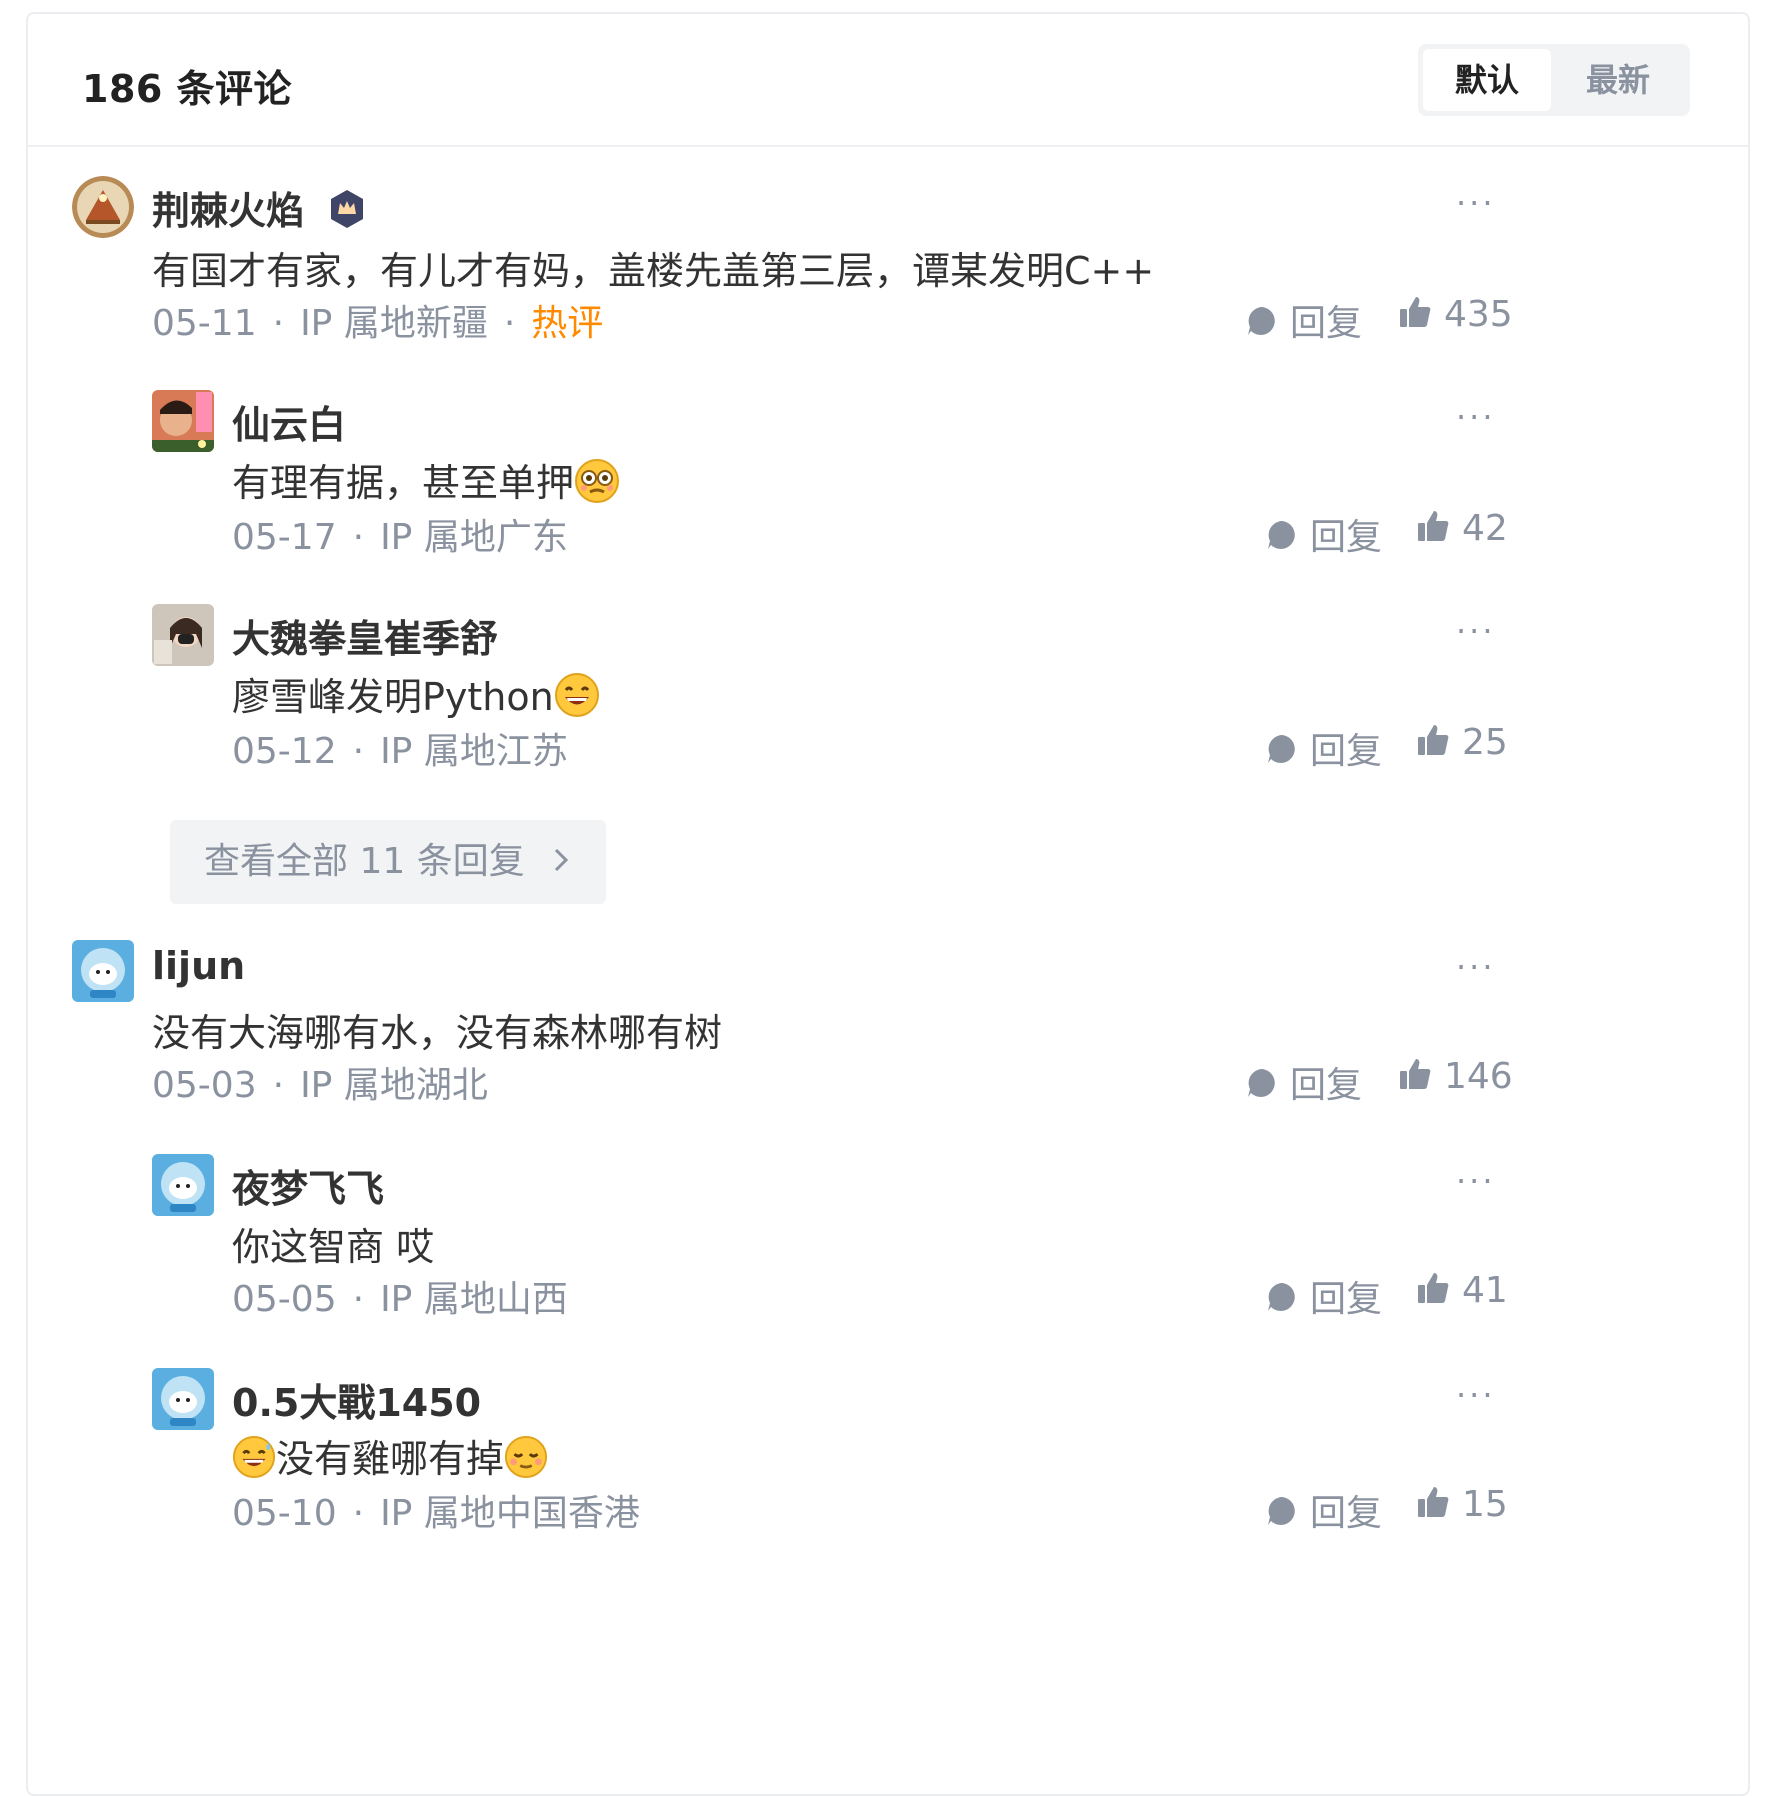  Describe the element at coordinates (597, 485) in the screenshot. I see `flushed-emoji-icon` at that location.